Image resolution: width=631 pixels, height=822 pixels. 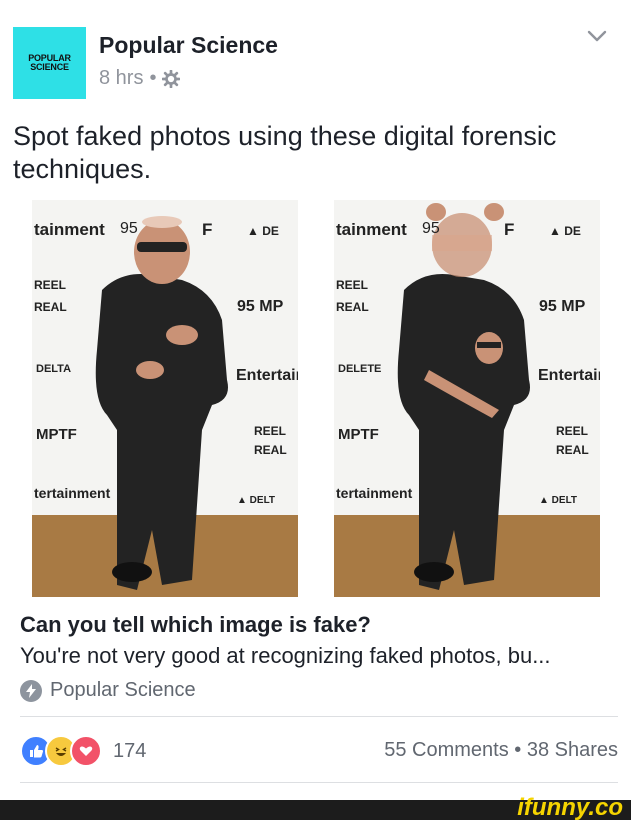 I want to click on link-title: Can you tell which image is fake?, so click(x=195, y=625).